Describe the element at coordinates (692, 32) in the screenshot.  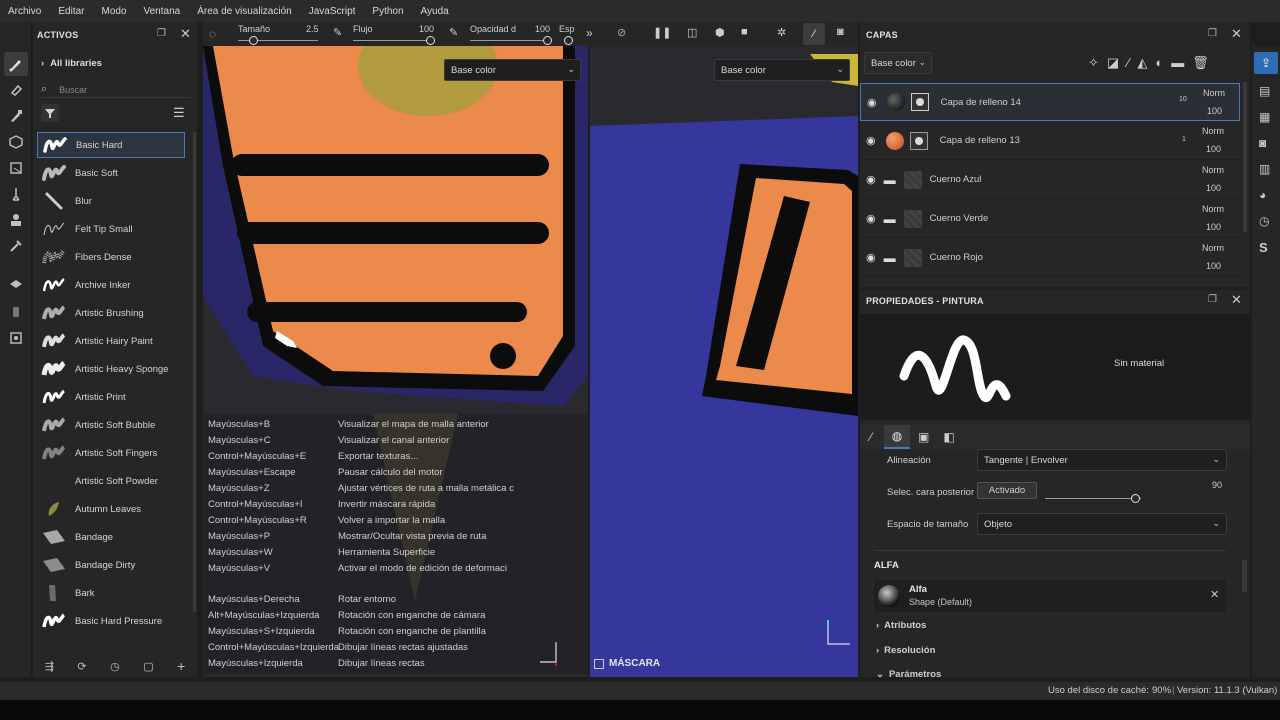
I see `split-view-icon: ◫` at that location.